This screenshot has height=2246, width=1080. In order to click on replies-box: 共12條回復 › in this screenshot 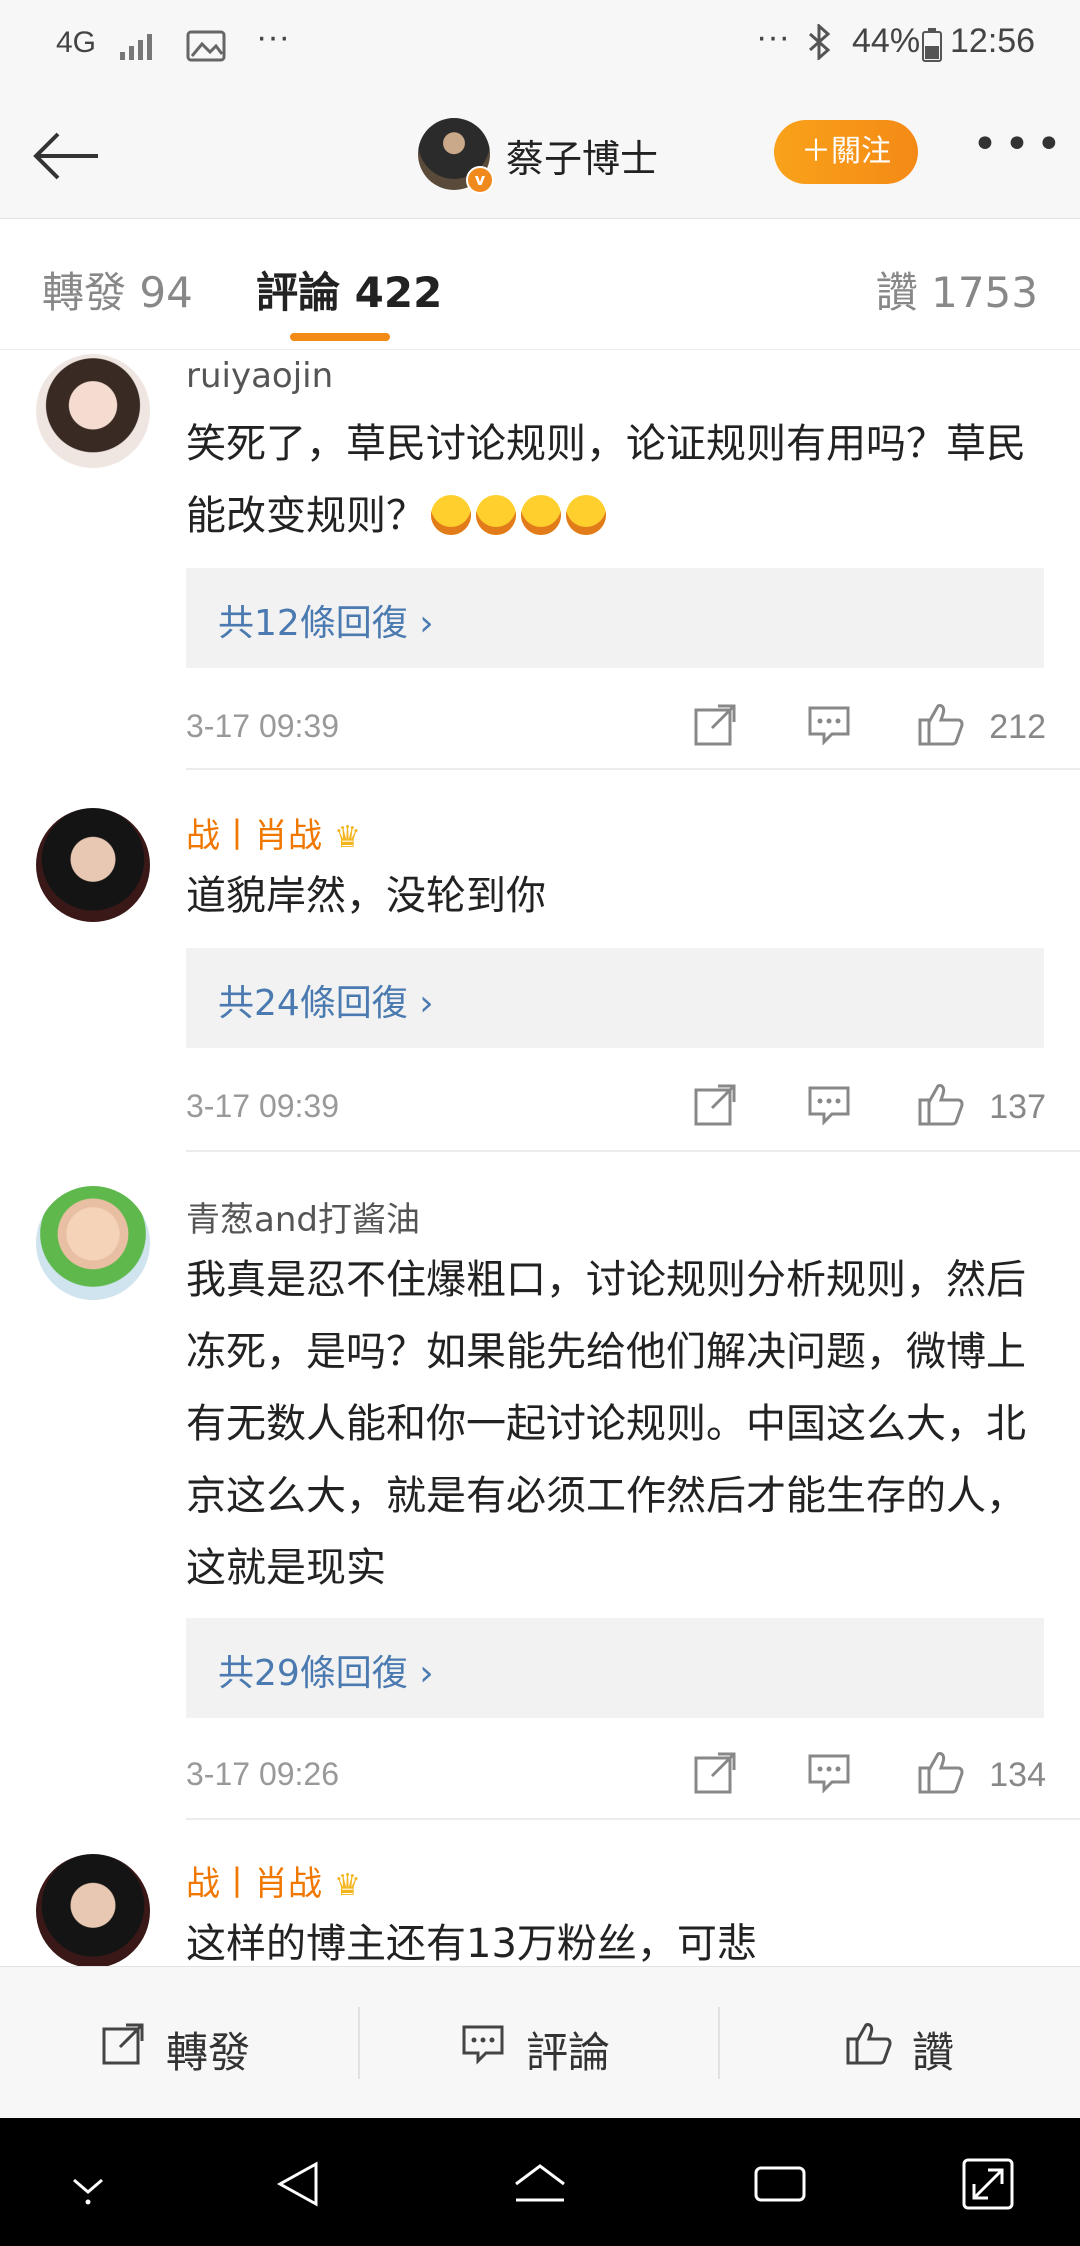, I will do `click(615, 618)`.